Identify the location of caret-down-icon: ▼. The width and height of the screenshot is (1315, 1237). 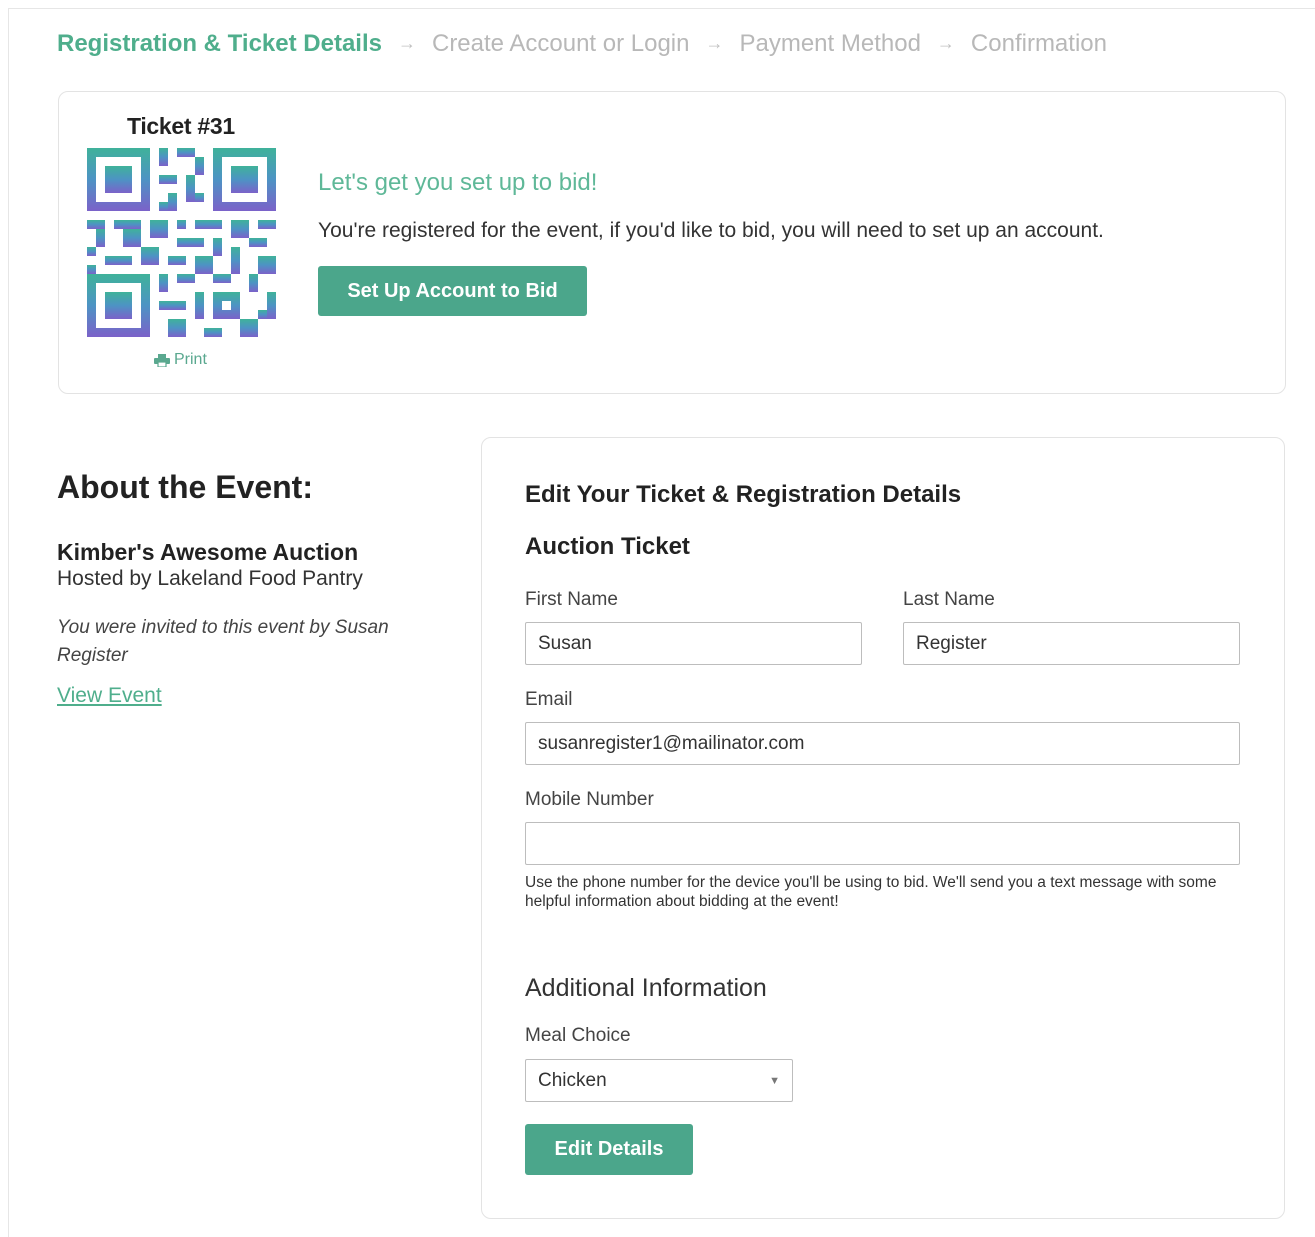
(774, 1080).